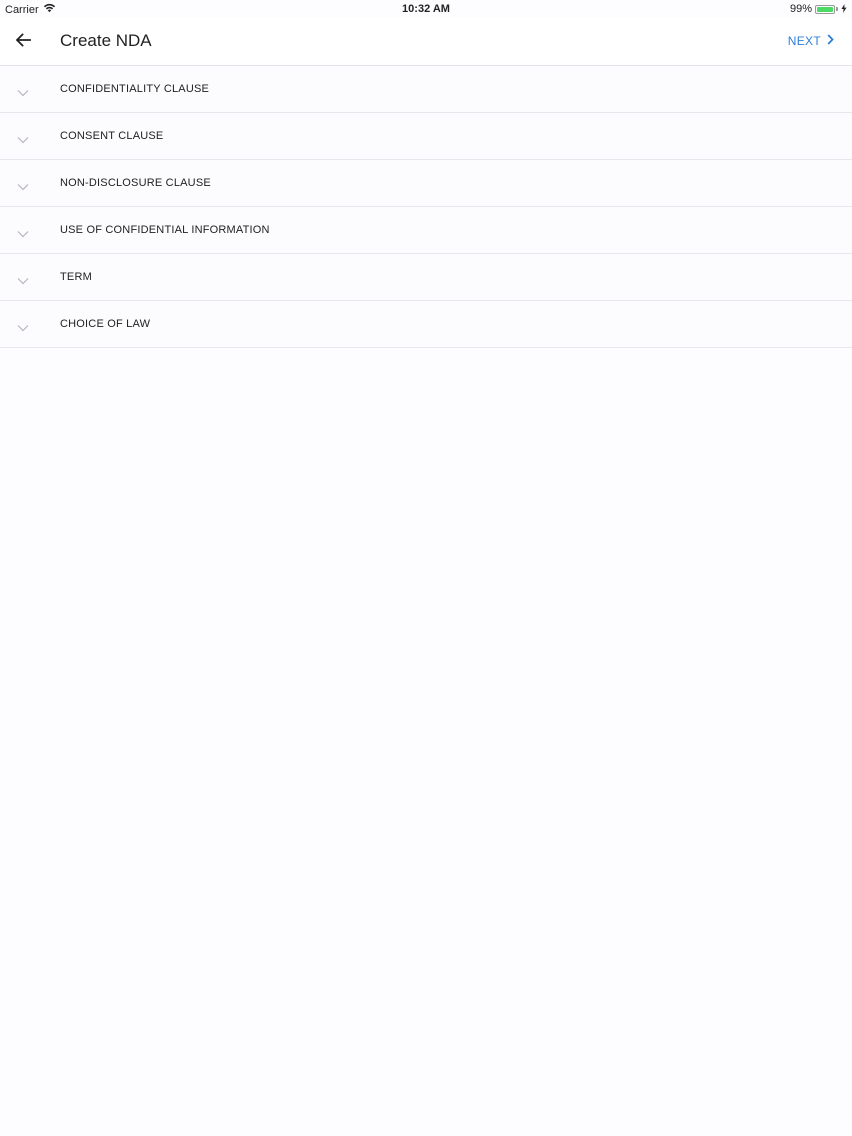 This screenshot has height=1136, width=852. What do you see at coordinates (844, 9) in the screenshot?
I see `charging-bolt-icon` at bounding box center [844, 9].